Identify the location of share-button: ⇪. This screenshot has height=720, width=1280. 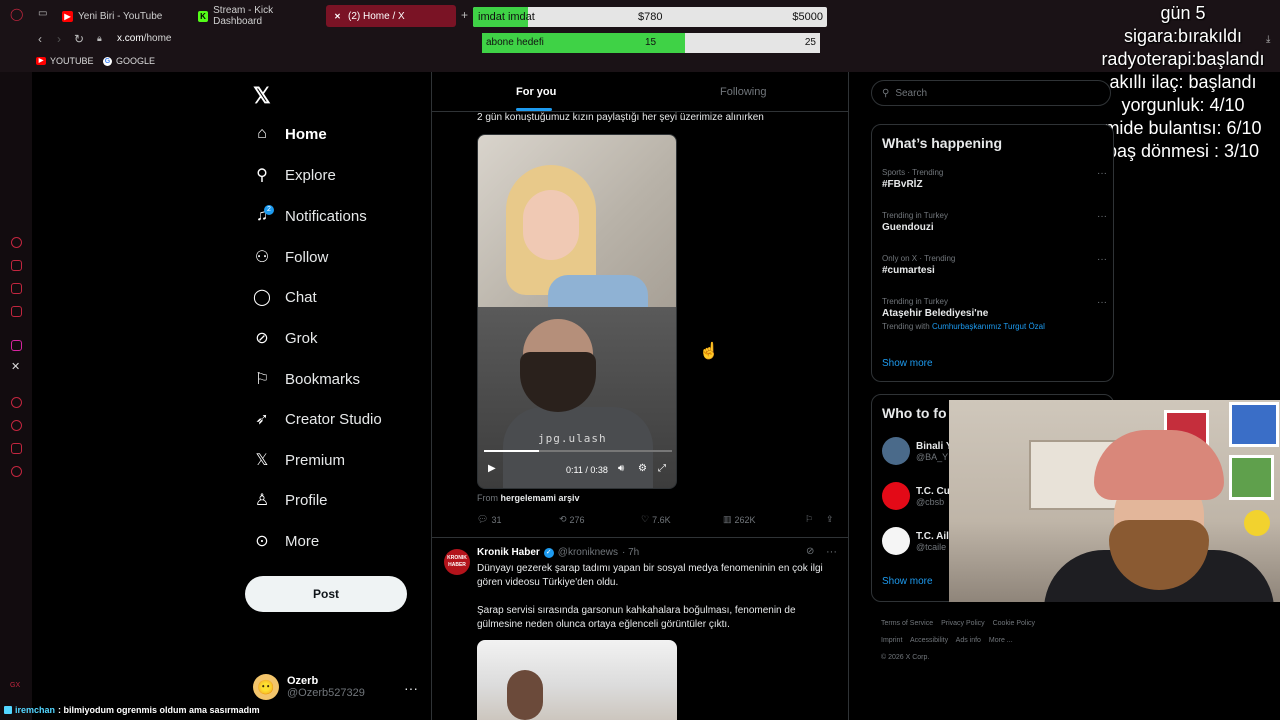
(830, 519).